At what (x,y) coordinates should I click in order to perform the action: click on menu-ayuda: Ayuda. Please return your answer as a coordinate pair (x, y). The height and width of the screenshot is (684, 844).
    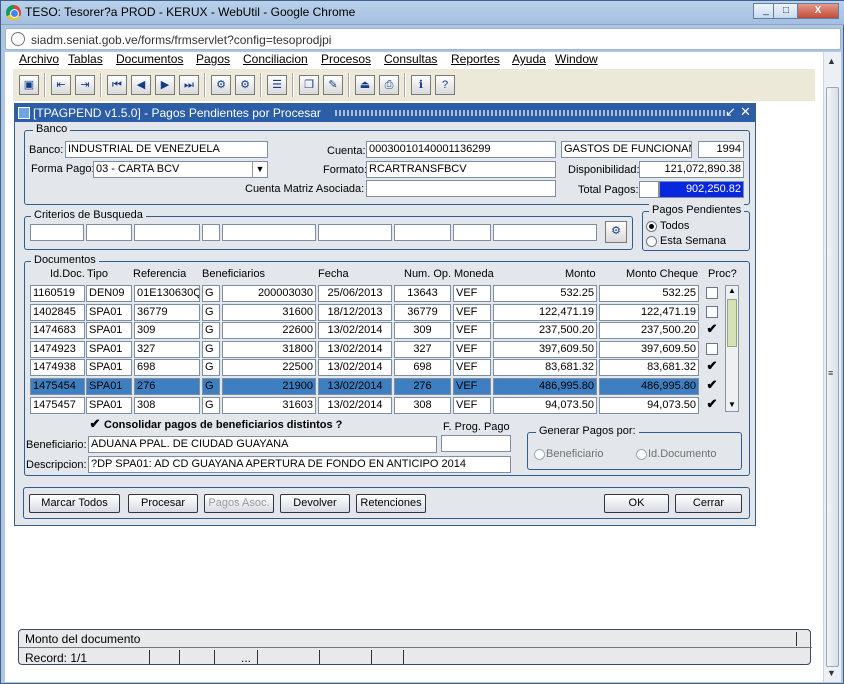
    Looking at the image, I should click on (529, 59).